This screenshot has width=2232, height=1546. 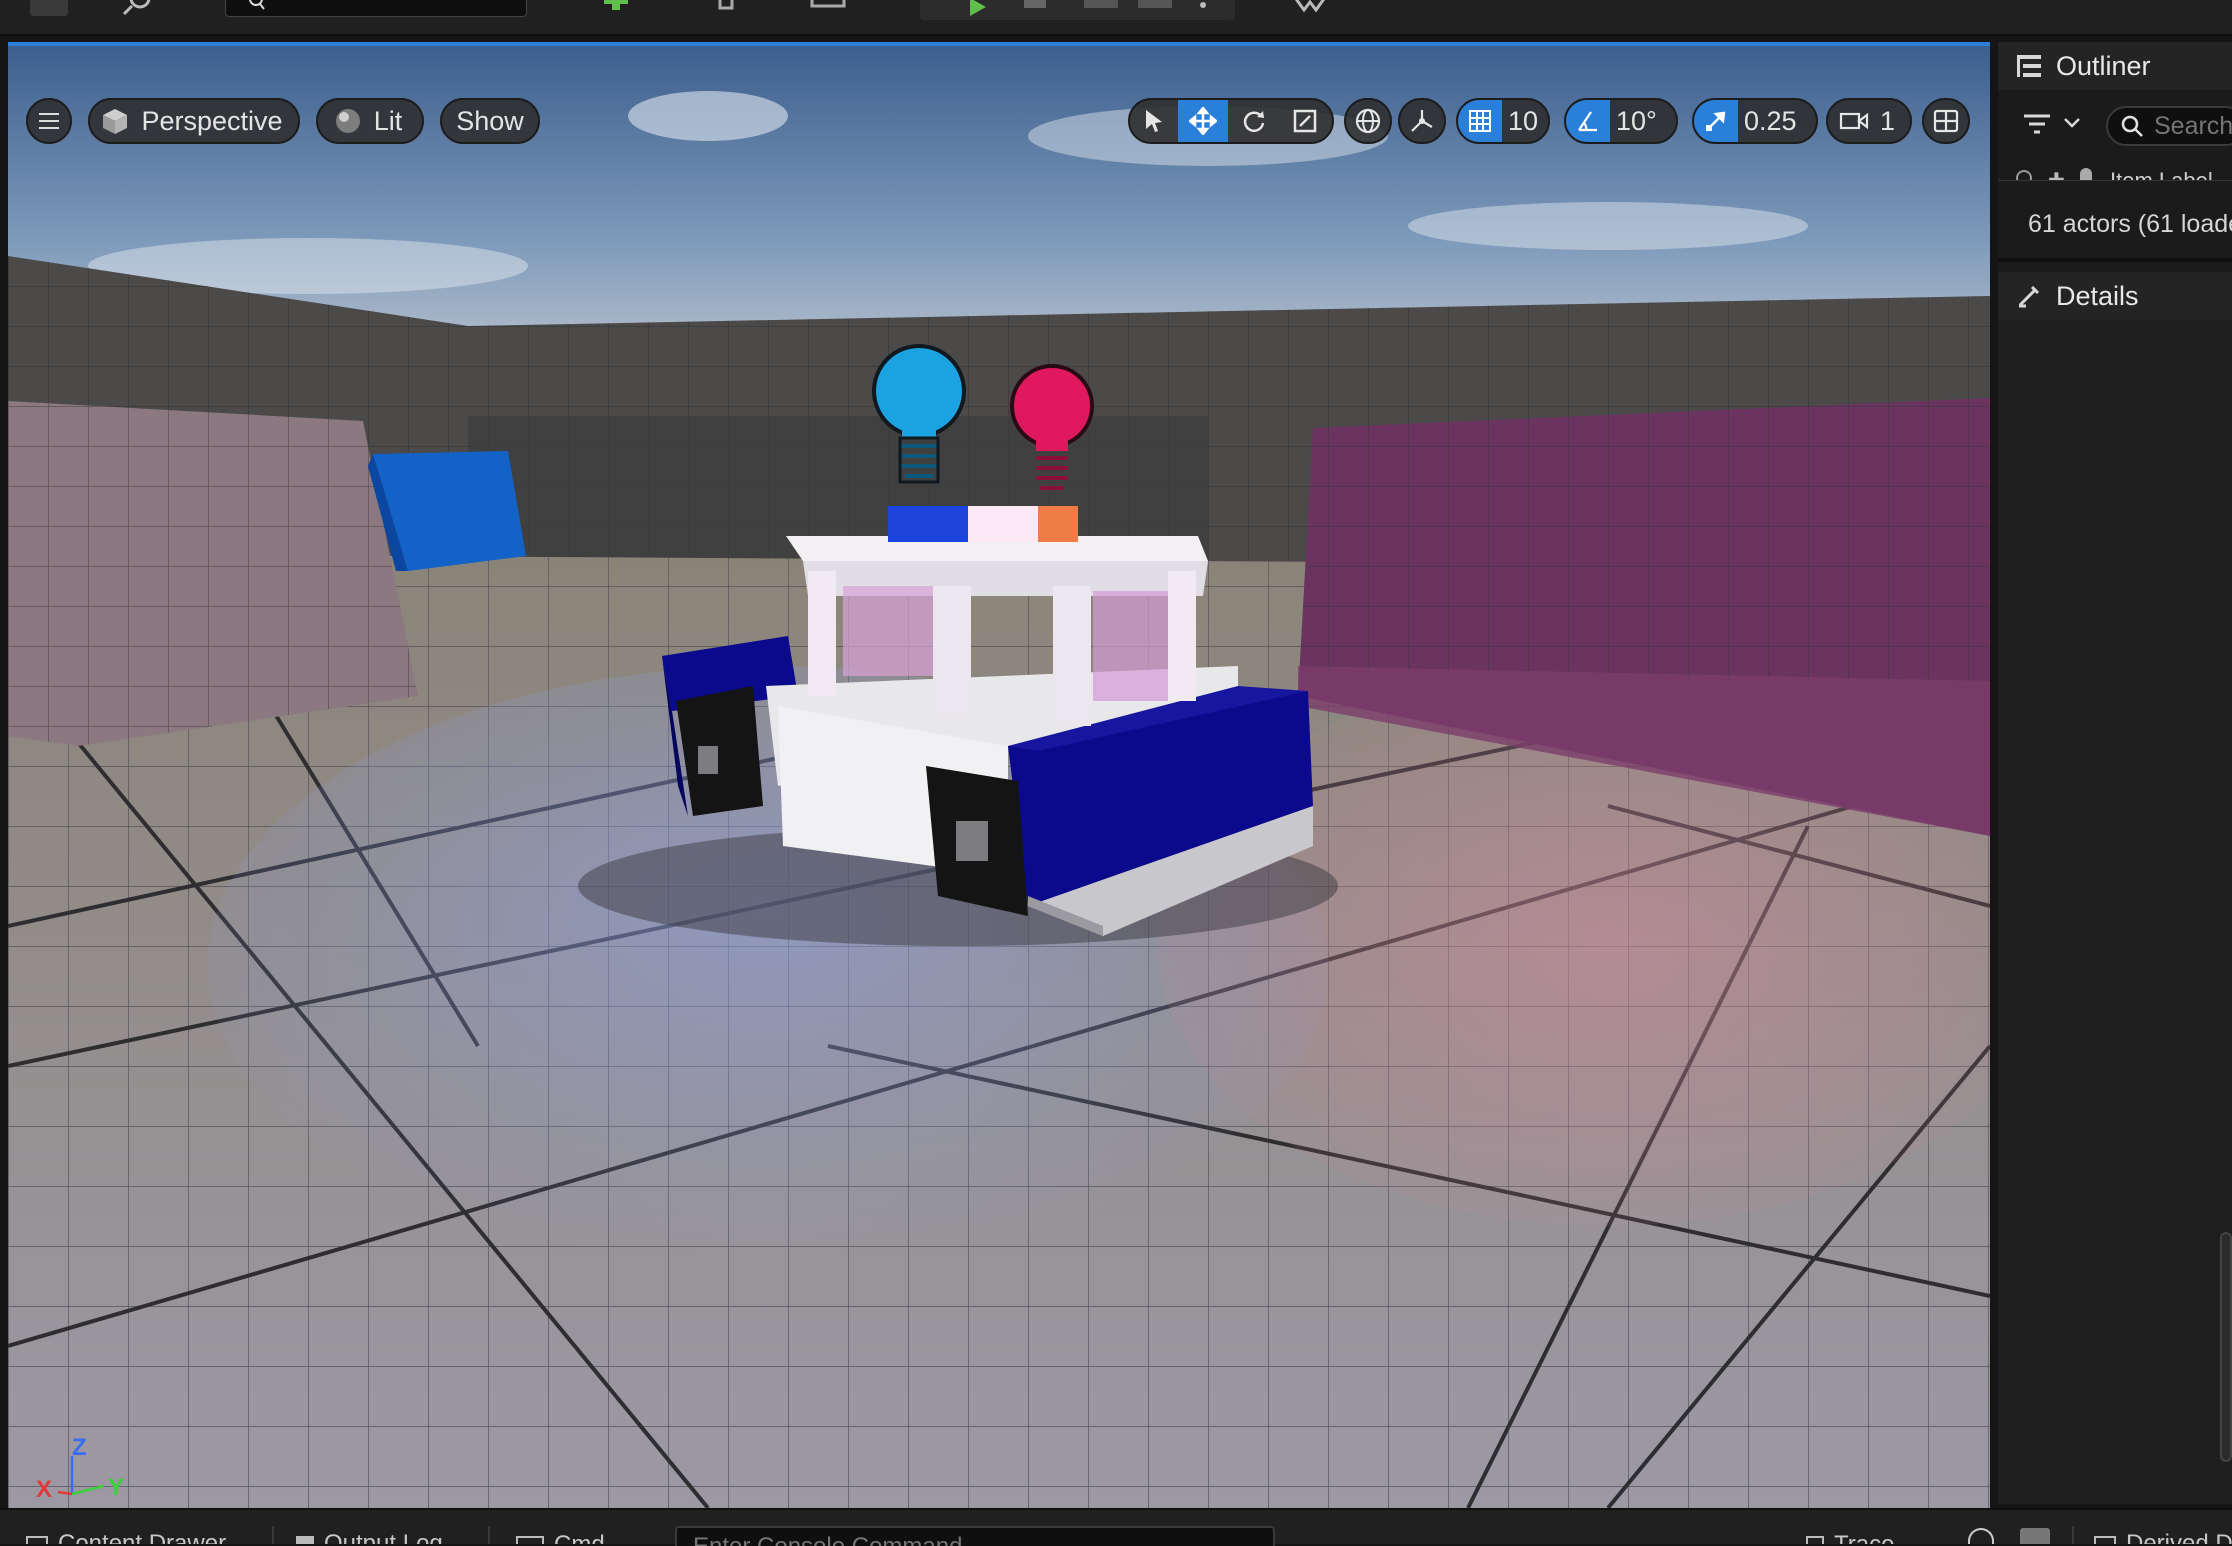 I want to click on rotate-tool-button, so click(x=1254, y=121).